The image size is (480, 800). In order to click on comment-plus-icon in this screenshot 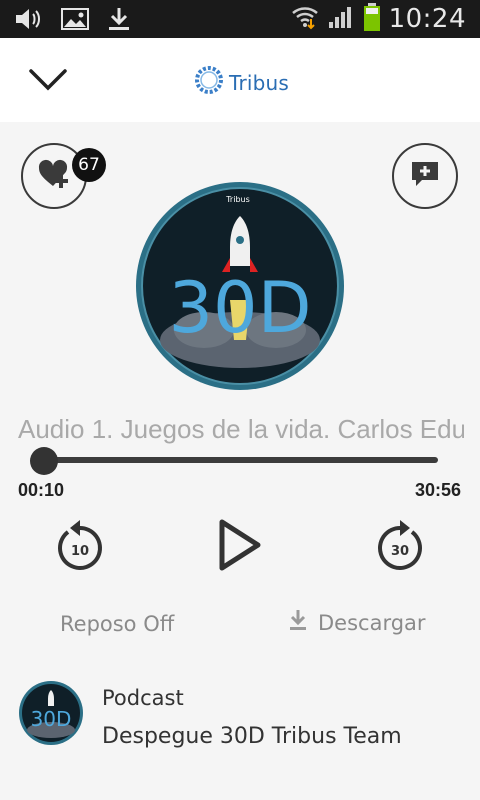, I will do `click(425, 176)`.